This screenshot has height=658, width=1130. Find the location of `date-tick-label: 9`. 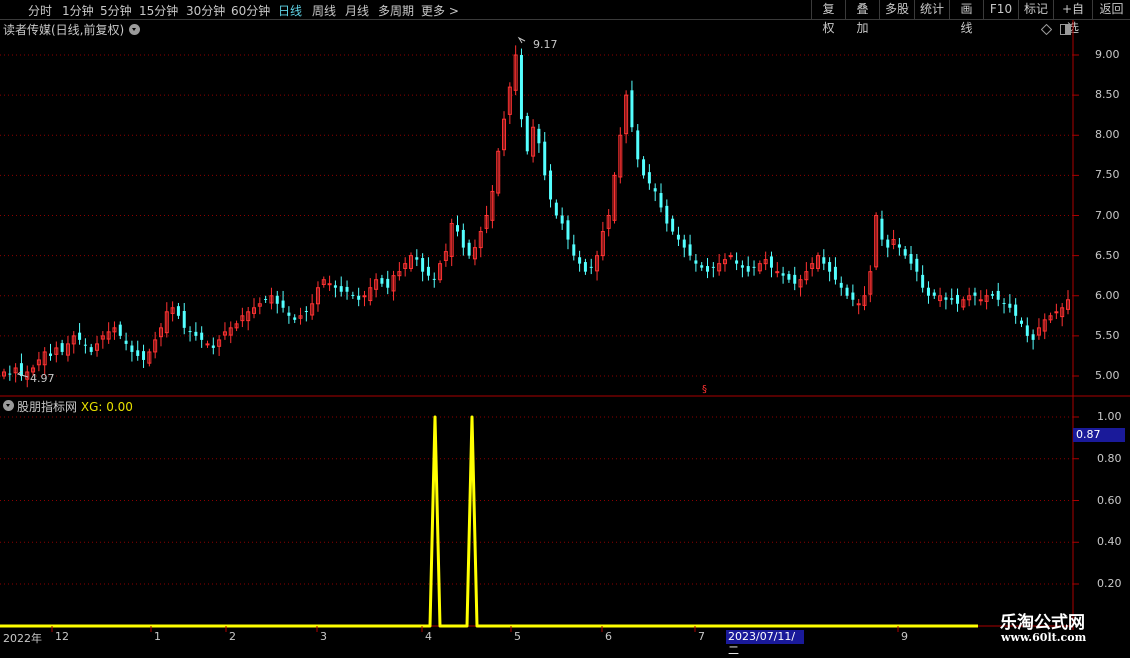

date-tick-label: 9 is located at coordinates (904, 636).